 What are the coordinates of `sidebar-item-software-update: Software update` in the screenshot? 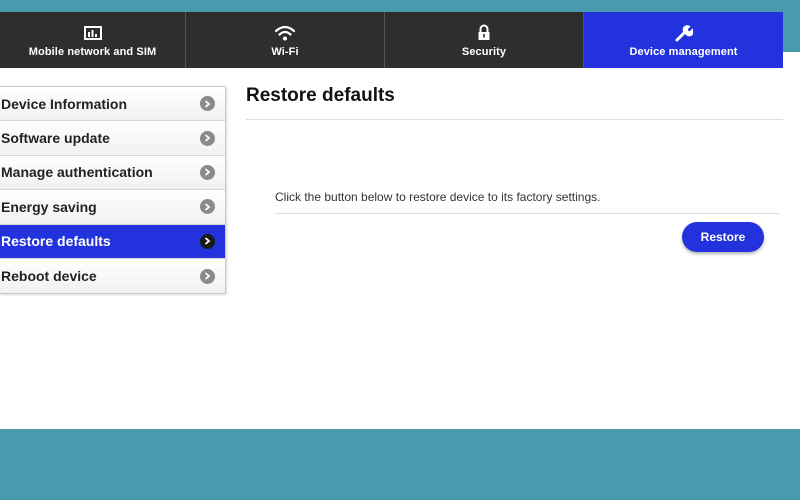 It's located at (112, 138).